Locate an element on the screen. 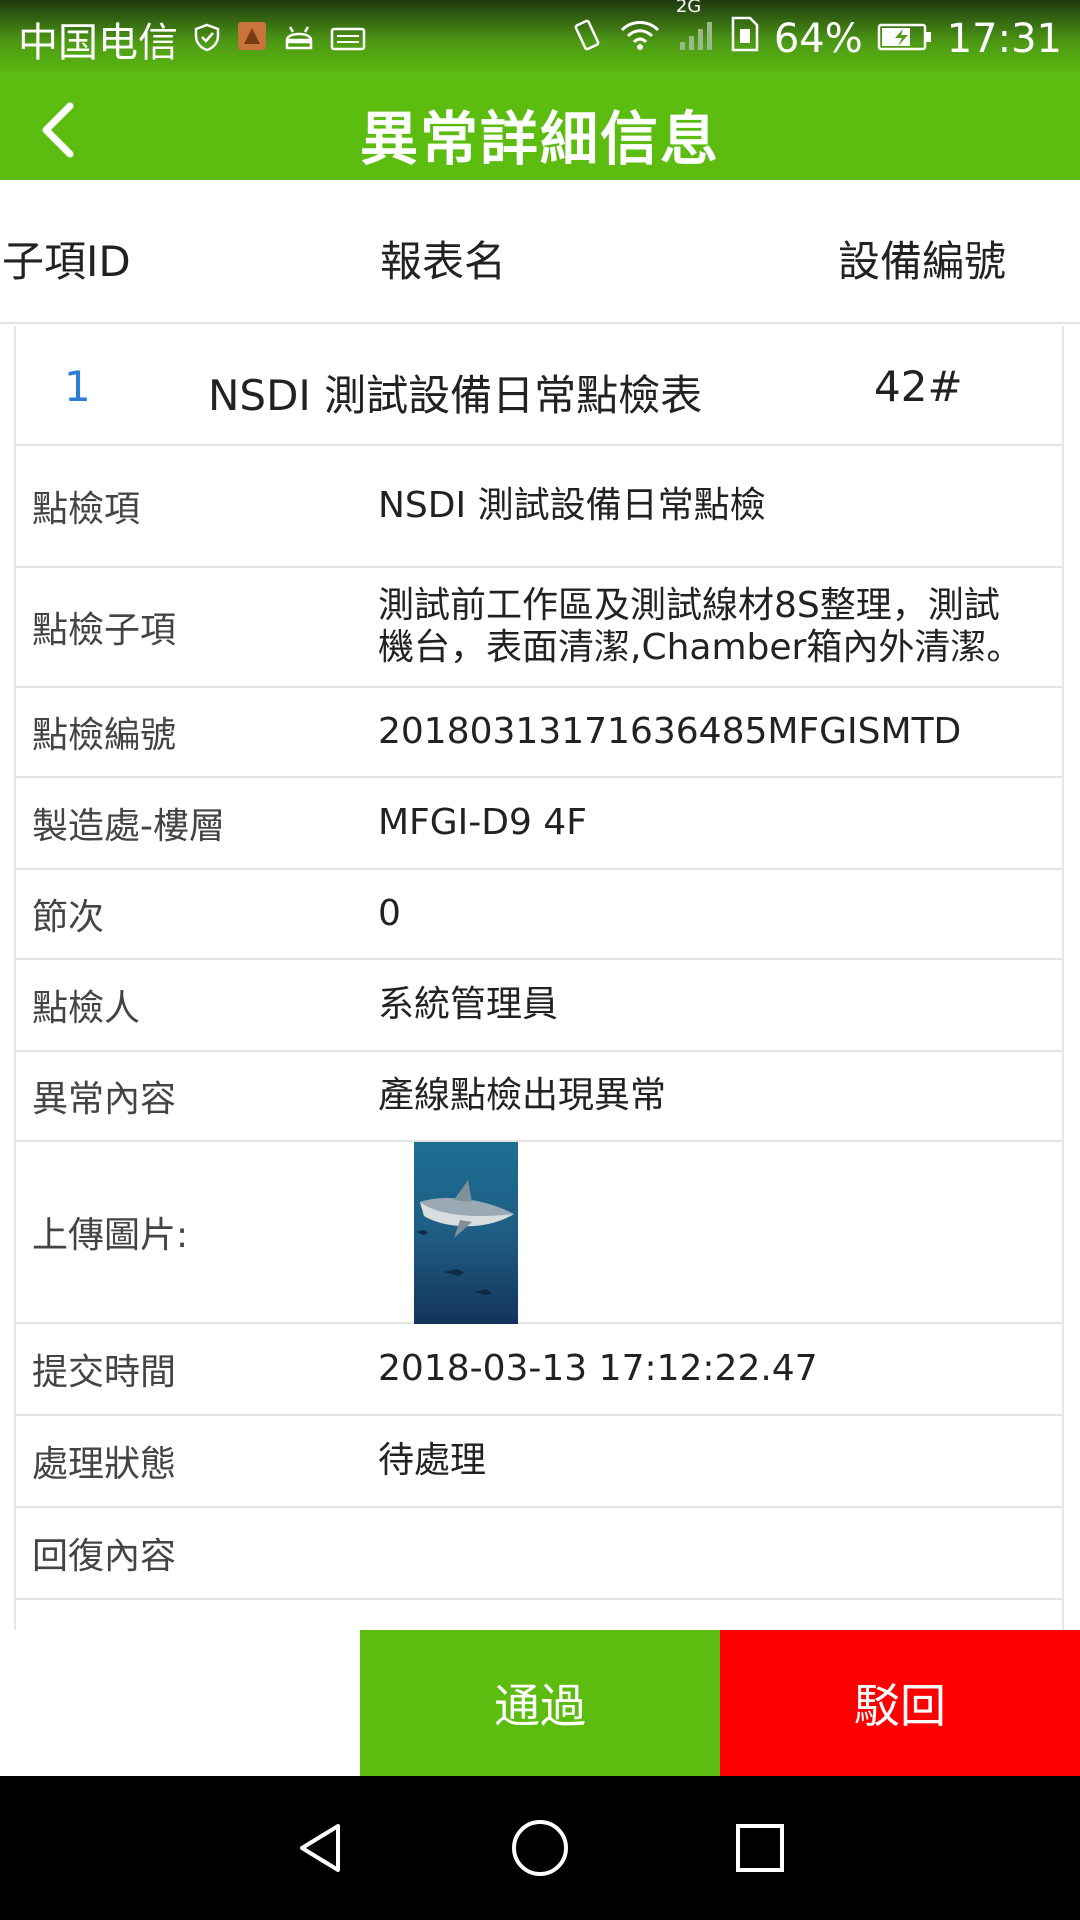 This screenshot has width=1080, height=1920. keyboard-icon is located at coordinates (348, 39).